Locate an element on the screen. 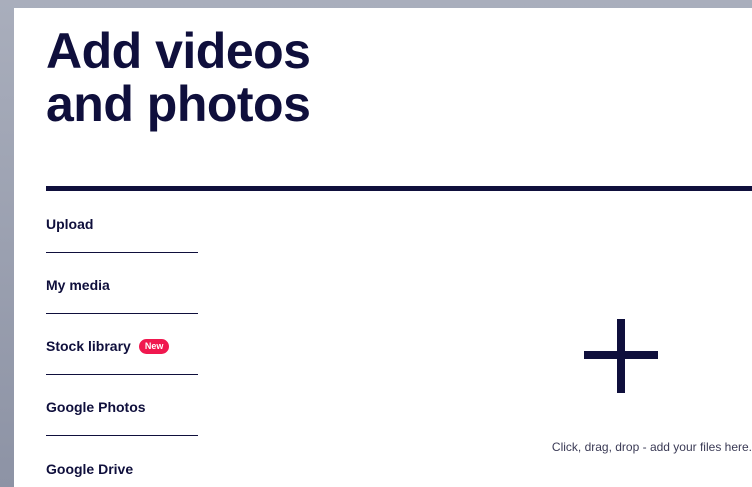  title-divider is located at coordinates (399, 188).